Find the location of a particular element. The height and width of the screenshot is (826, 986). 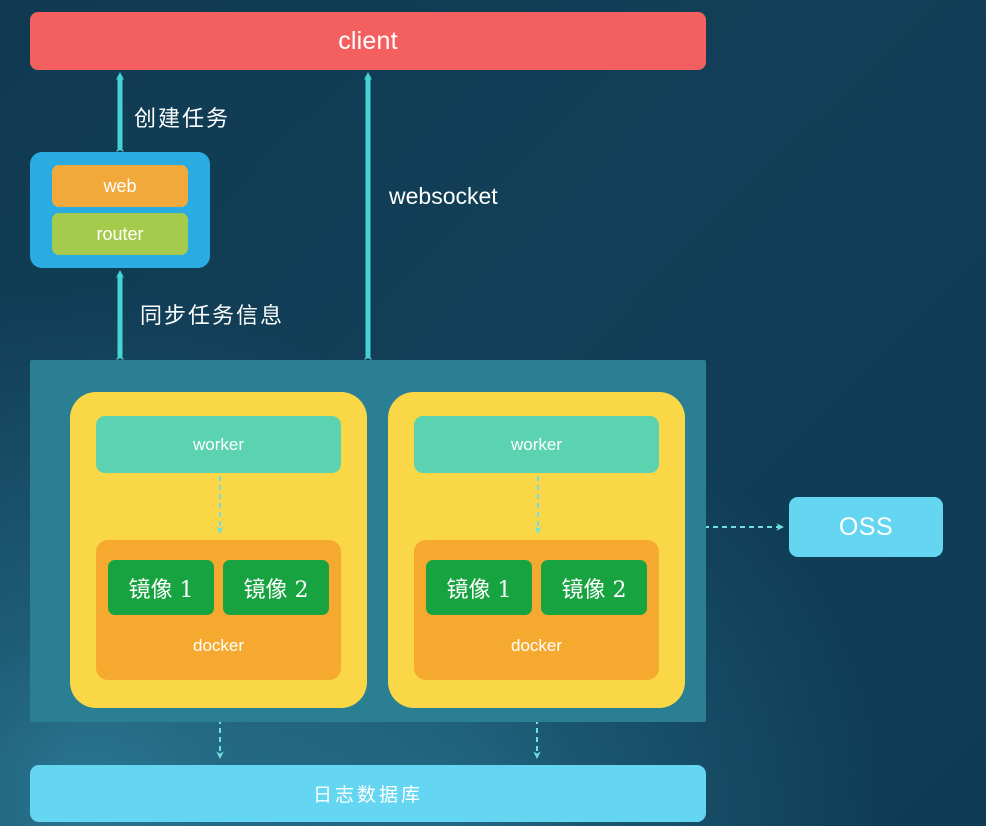

router-service-box: router is located at coordinates (120, 234).